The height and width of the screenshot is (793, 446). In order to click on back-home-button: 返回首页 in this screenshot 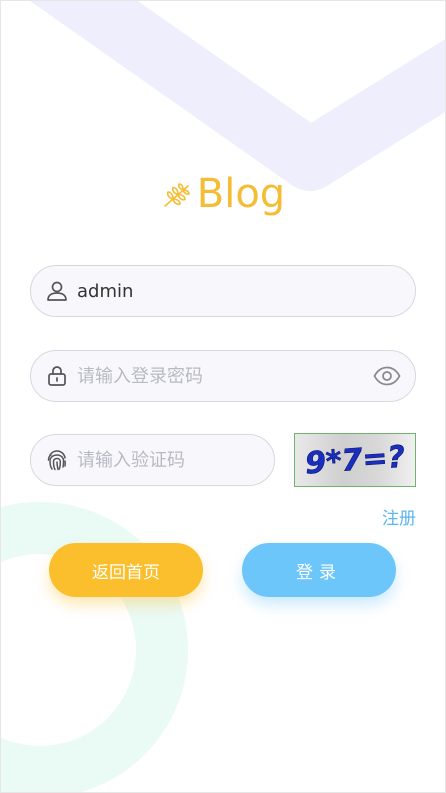, I will do `click(126, 570)`.